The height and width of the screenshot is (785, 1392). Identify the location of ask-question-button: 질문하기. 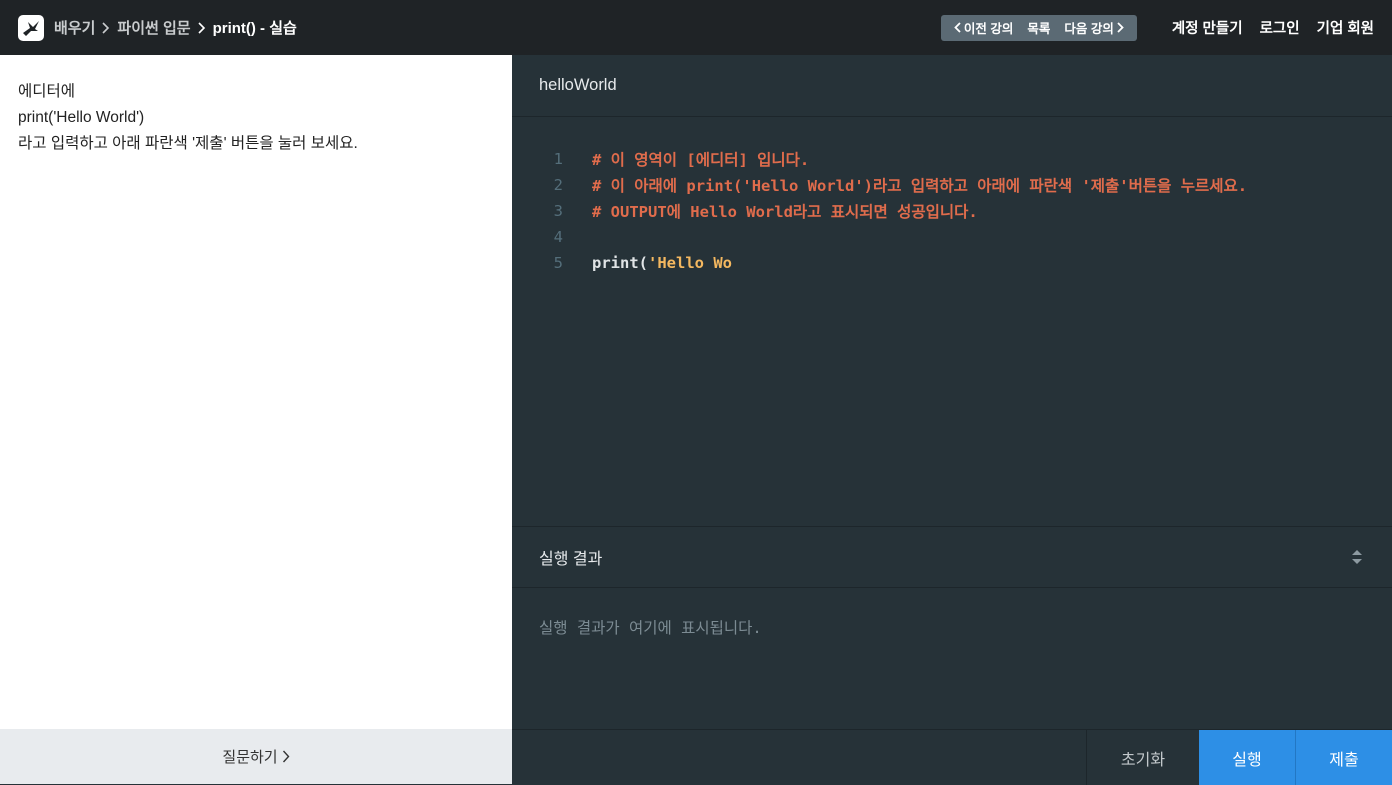
(256, 756).